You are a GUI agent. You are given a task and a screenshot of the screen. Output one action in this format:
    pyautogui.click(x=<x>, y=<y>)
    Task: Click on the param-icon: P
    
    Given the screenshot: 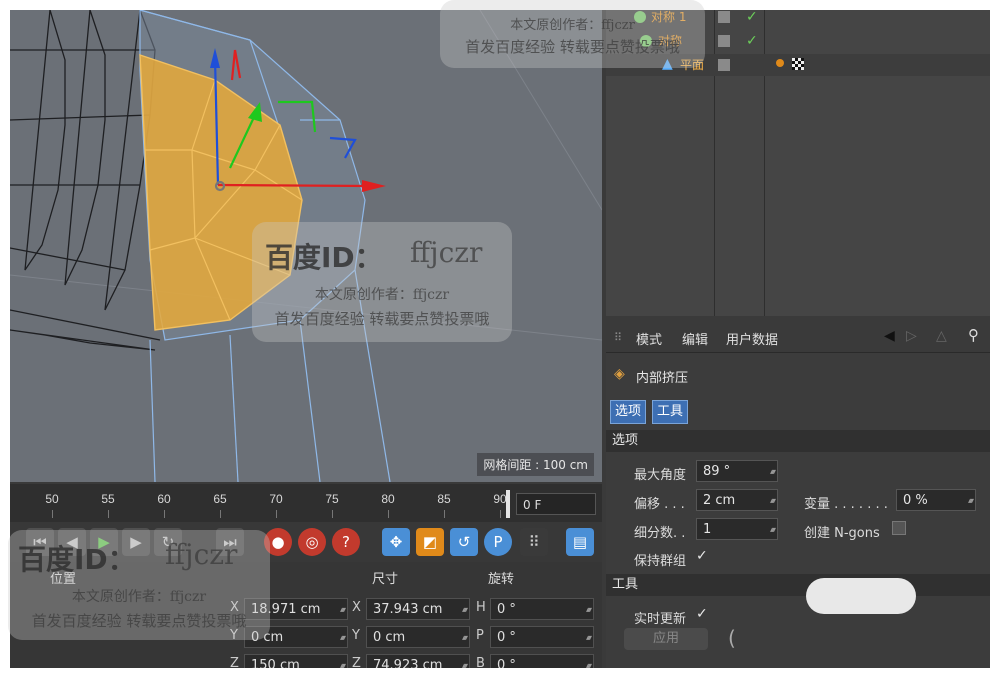 What is the action you would take?
    pyautogui.click(x=498, y=542)
    